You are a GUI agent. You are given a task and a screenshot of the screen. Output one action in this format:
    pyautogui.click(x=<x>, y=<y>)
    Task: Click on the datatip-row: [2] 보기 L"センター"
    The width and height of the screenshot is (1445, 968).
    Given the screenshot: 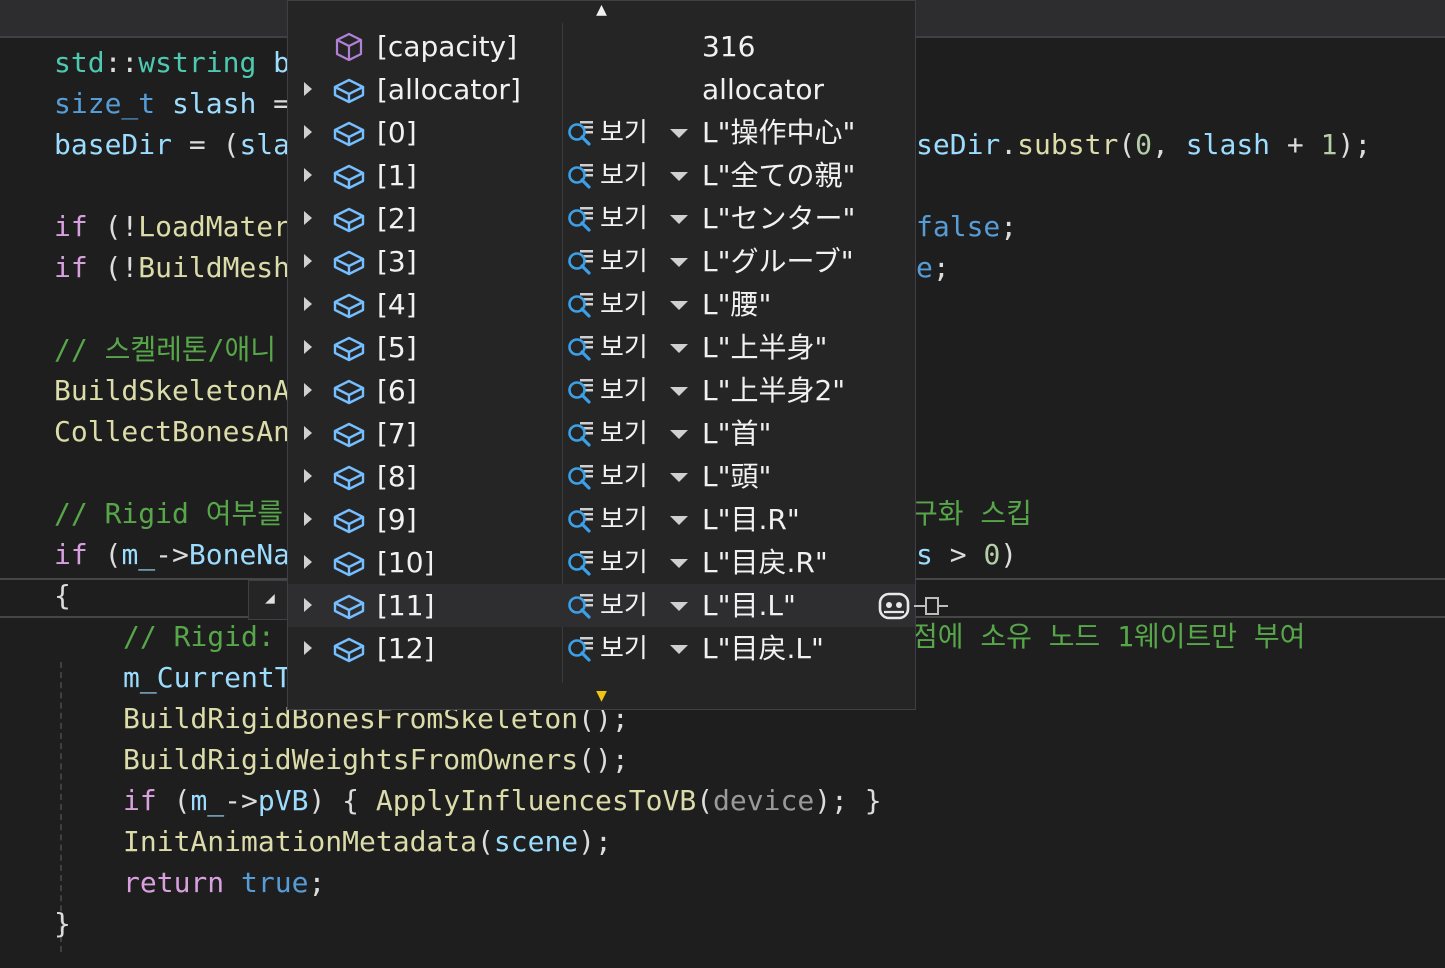 What is the action you would take?
    pyautogui.click(x=601, y=218)
    